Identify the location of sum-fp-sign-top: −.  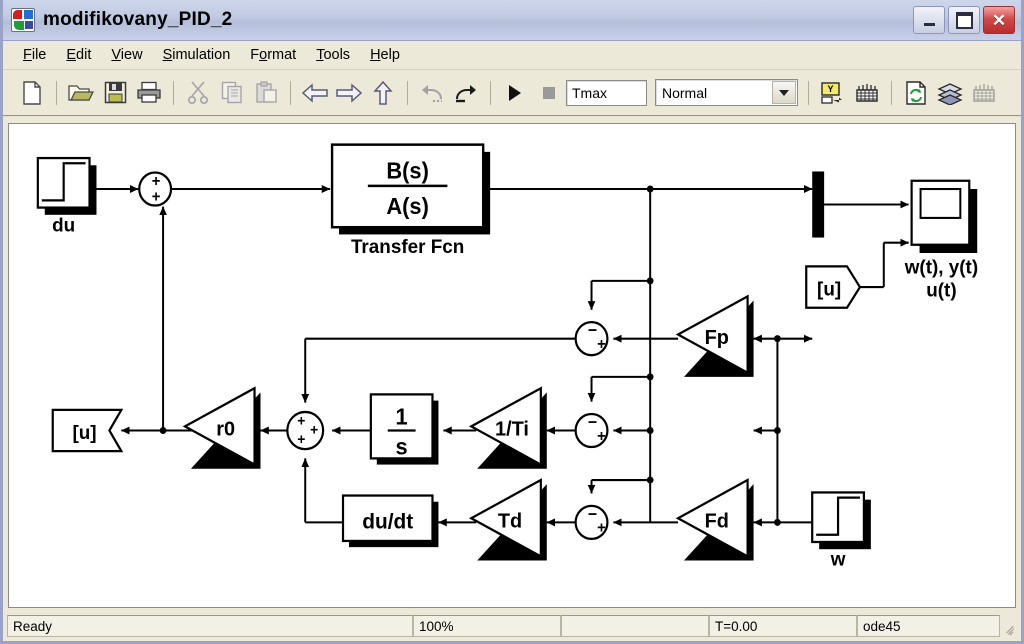
(592, 330).